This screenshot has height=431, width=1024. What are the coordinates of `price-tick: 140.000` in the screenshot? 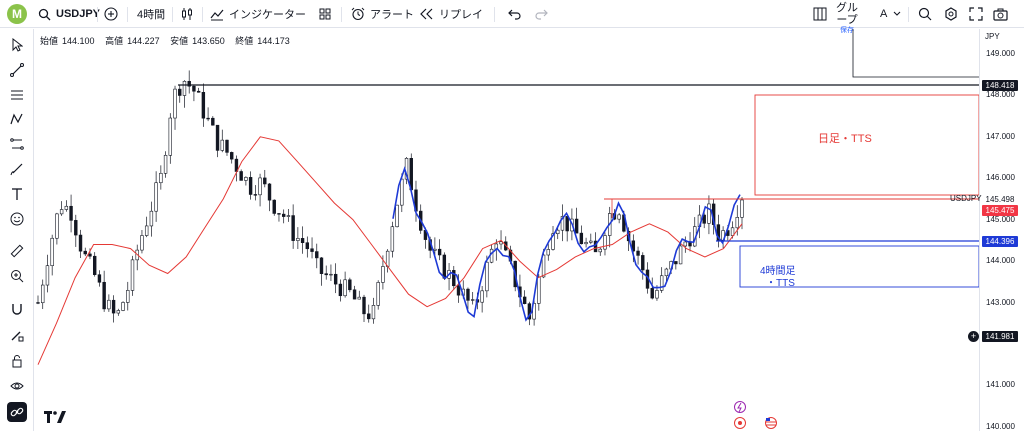 It's located at (1000, 426).